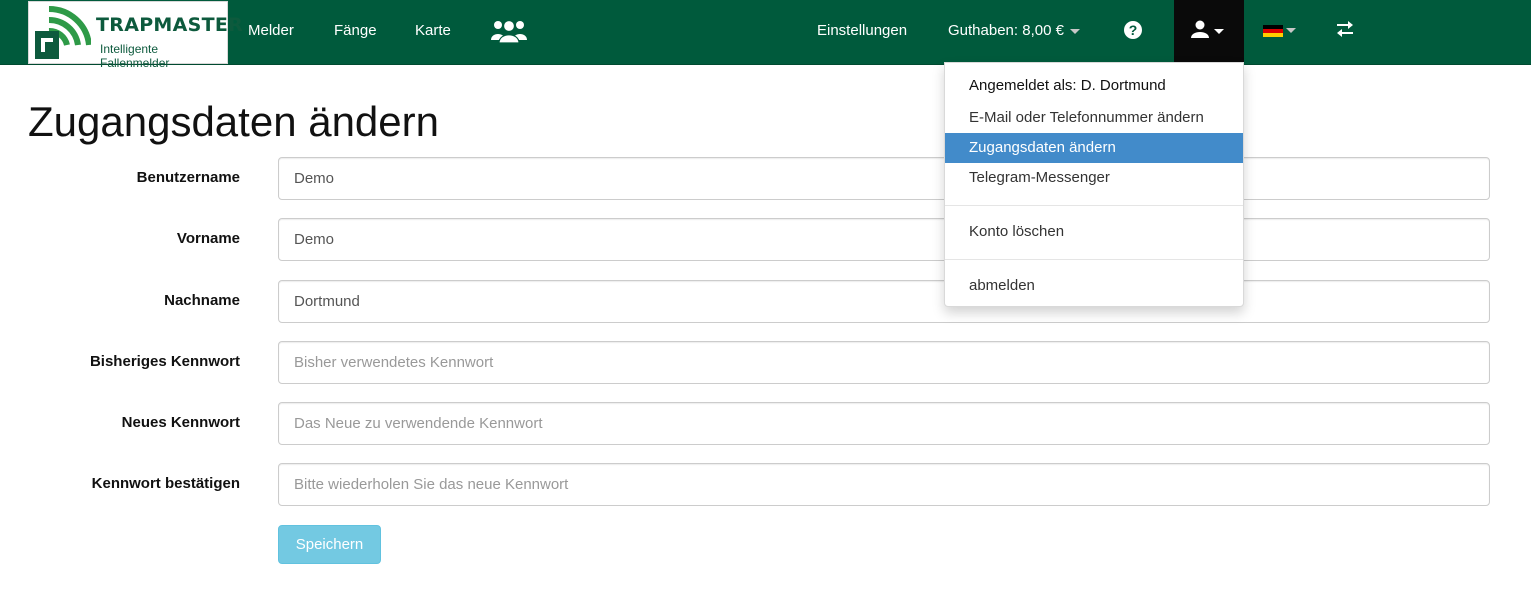  Describe the element at coordinates (135, 56) in the screenshot. I see `brand-tagline: Intelligente Fallenmelder` at that location.